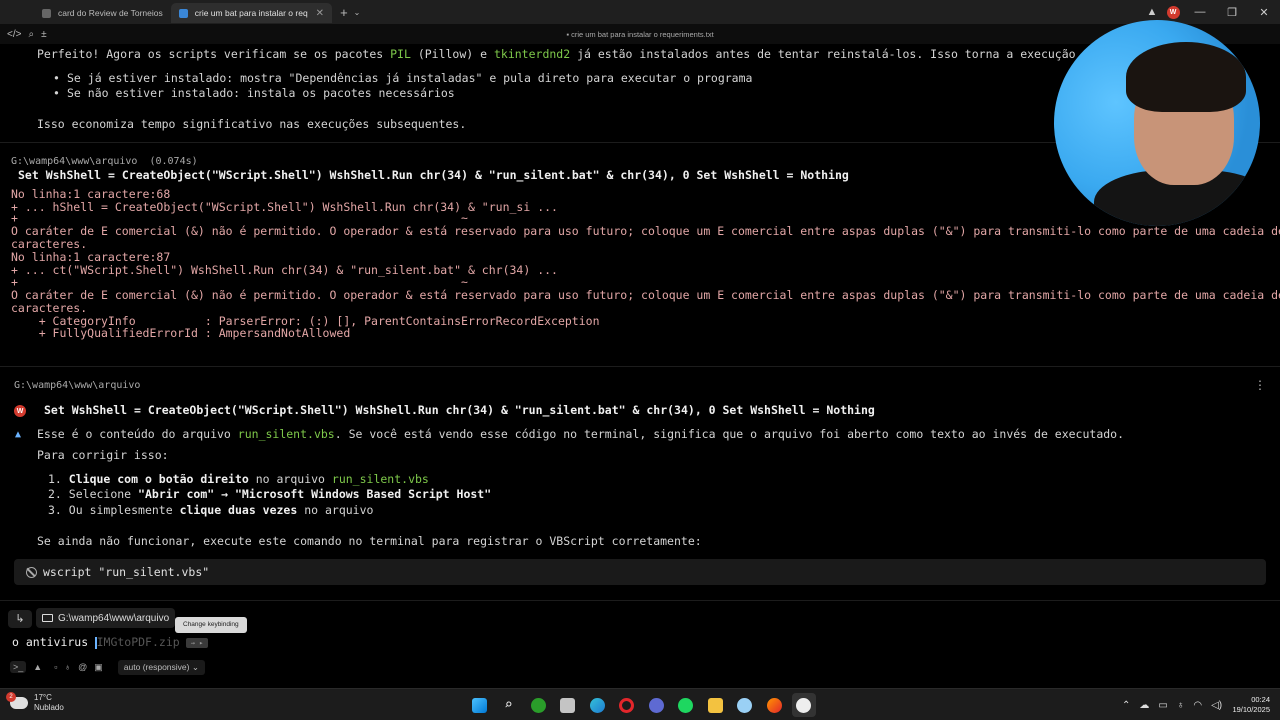 The image size is (1280, 720). Describe the element at coordinates (640, 572) in the screenshot. I see `code-block: wscript "run_silent.vbs"` at that location.